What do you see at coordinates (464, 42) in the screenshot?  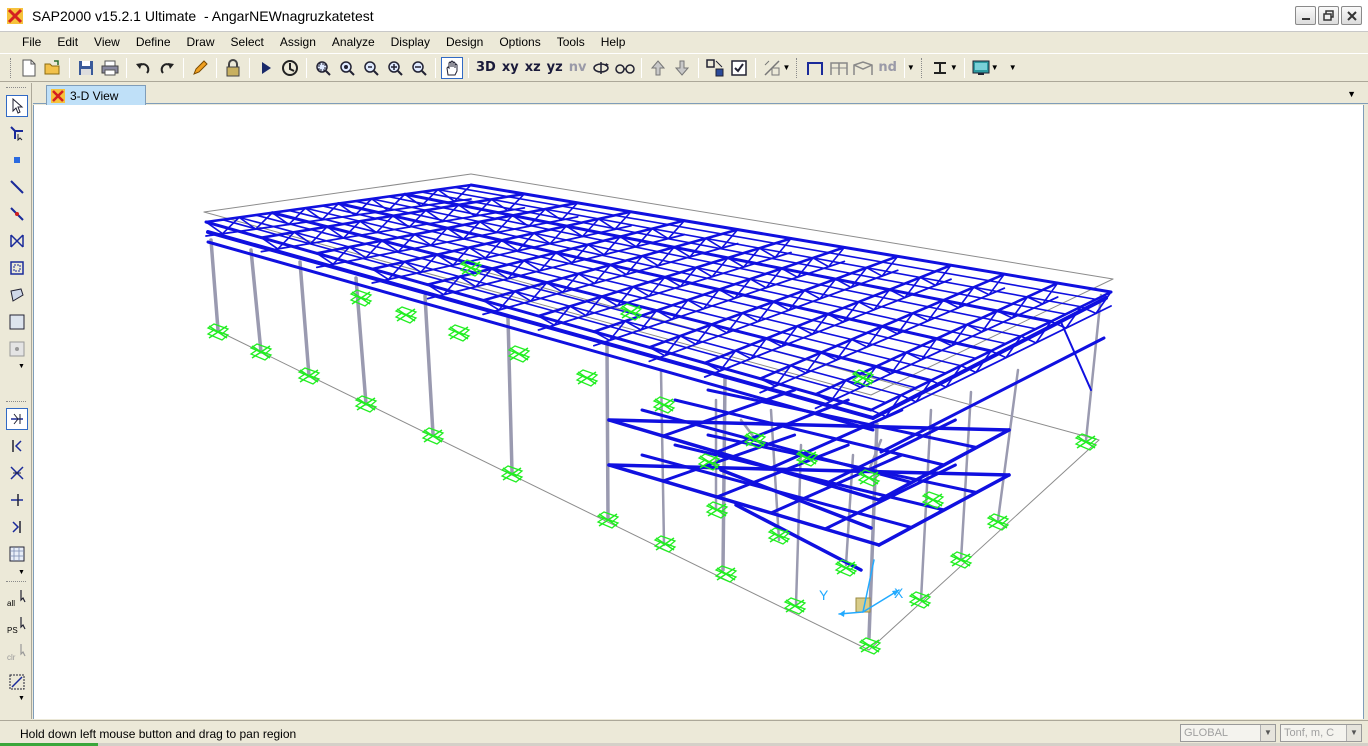 I see `menu-design: Design` at bounding box center [464, 42].